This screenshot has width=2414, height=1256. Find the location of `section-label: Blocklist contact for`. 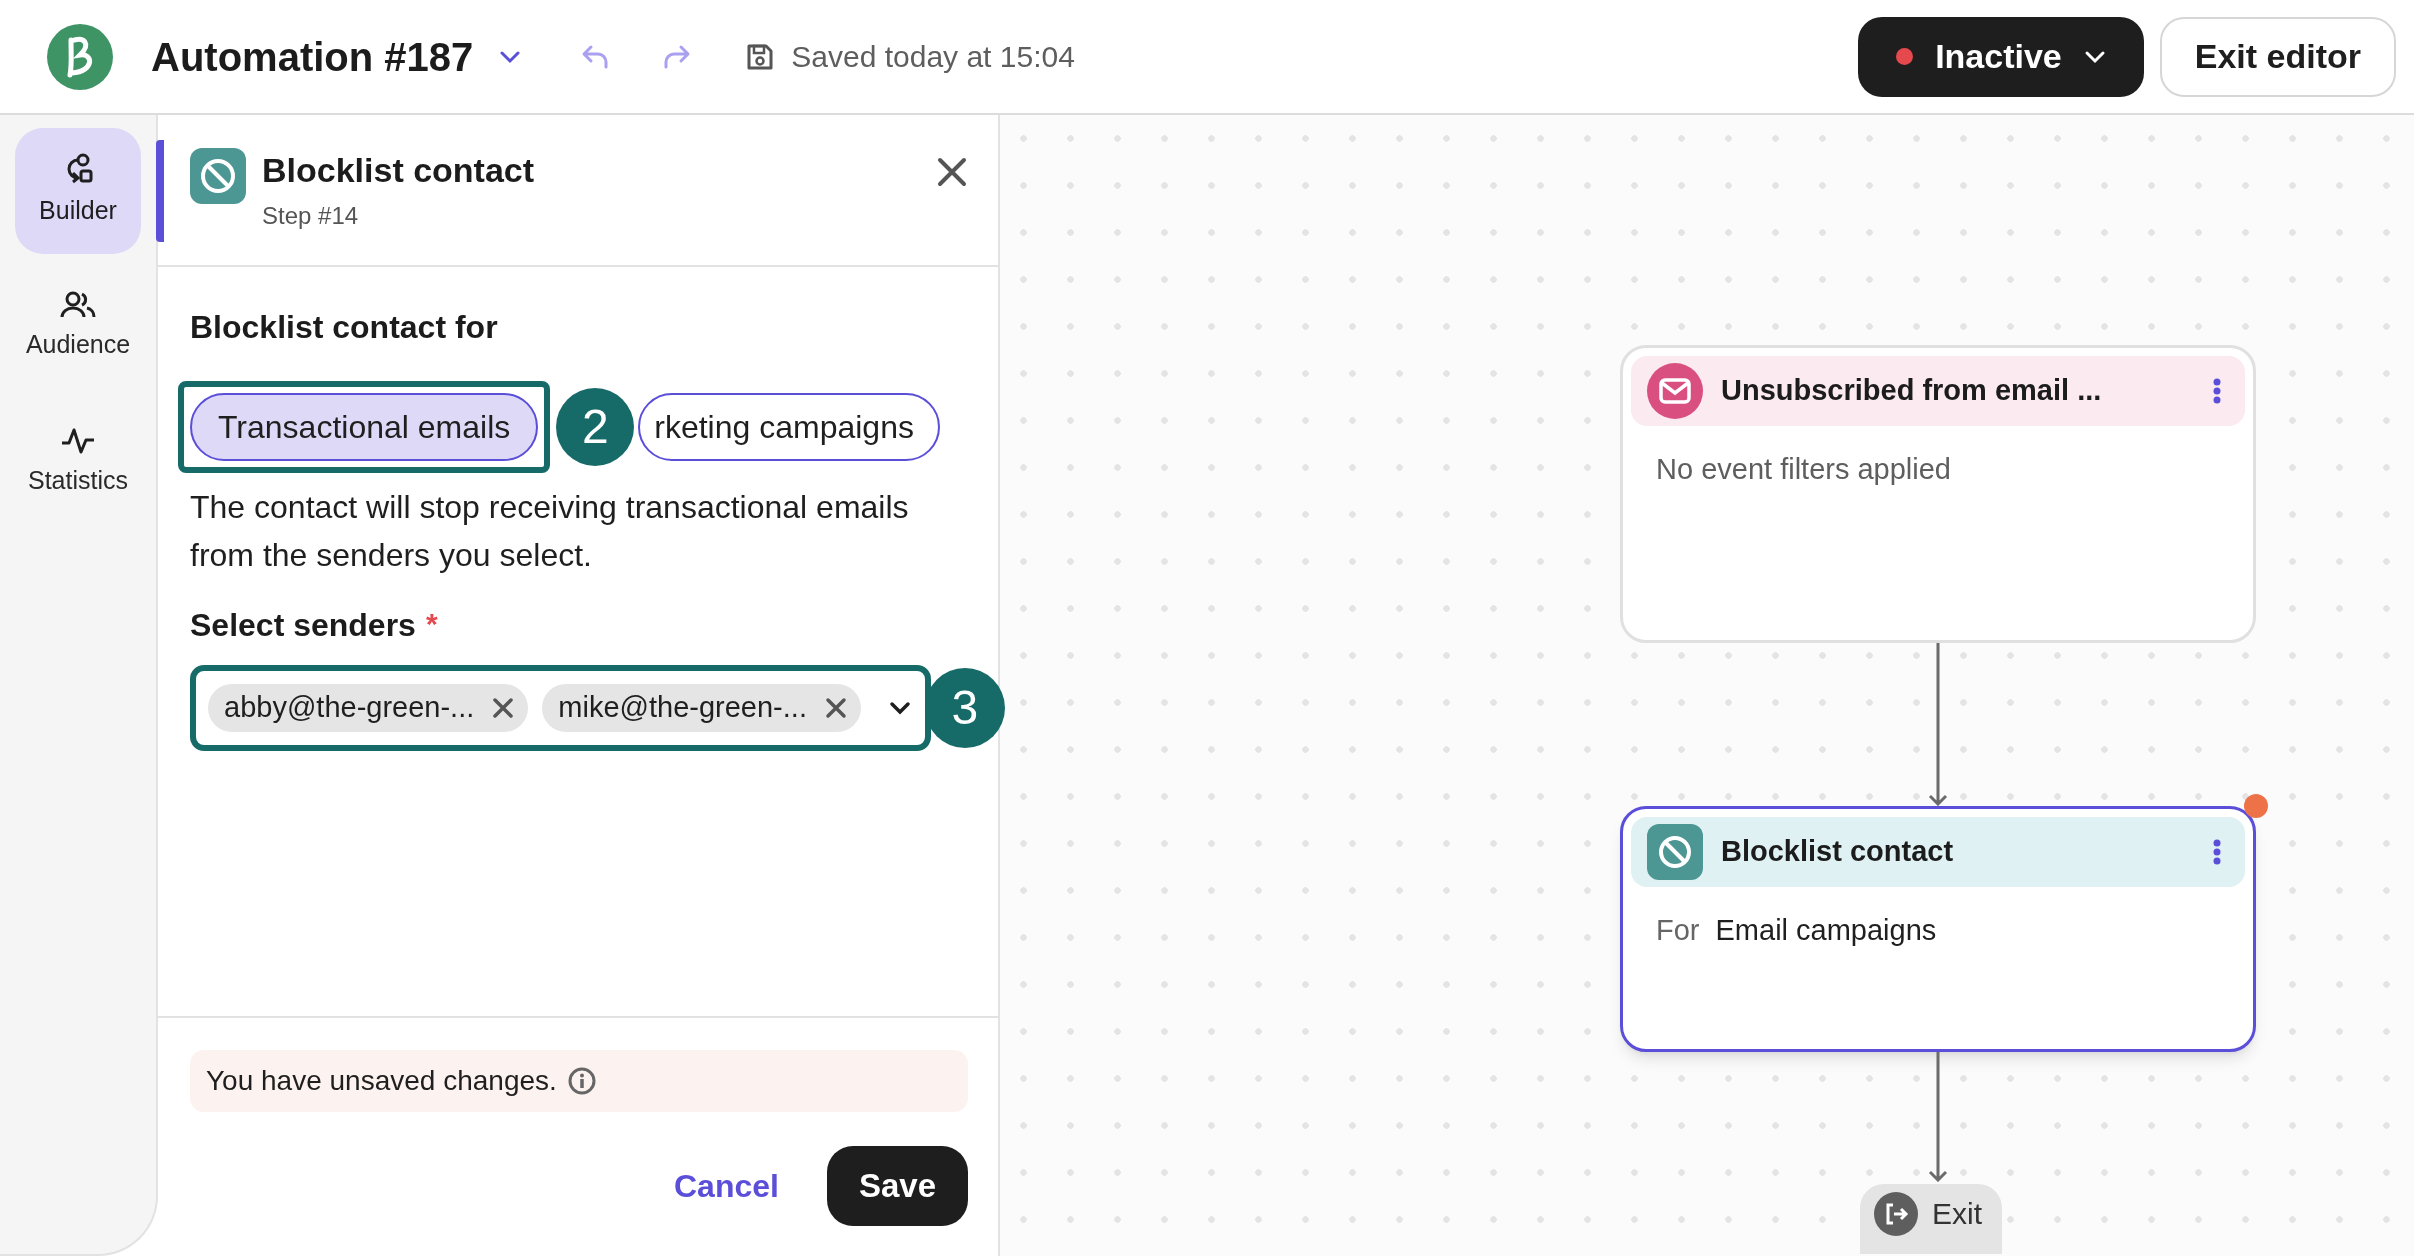

section-label: Blocklist contact for is located at coordinates (344, 327).